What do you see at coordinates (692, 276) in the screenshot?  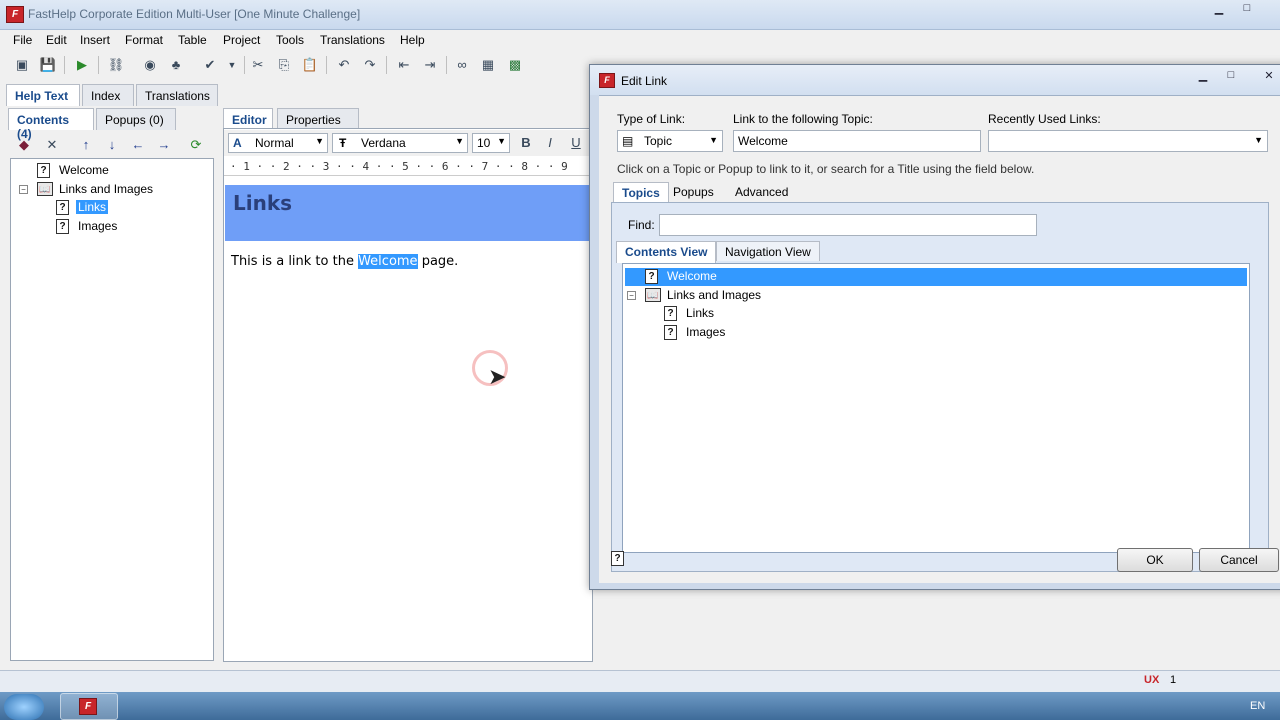 I see `tree-label: Welcome` at bounding box center [692, 276].